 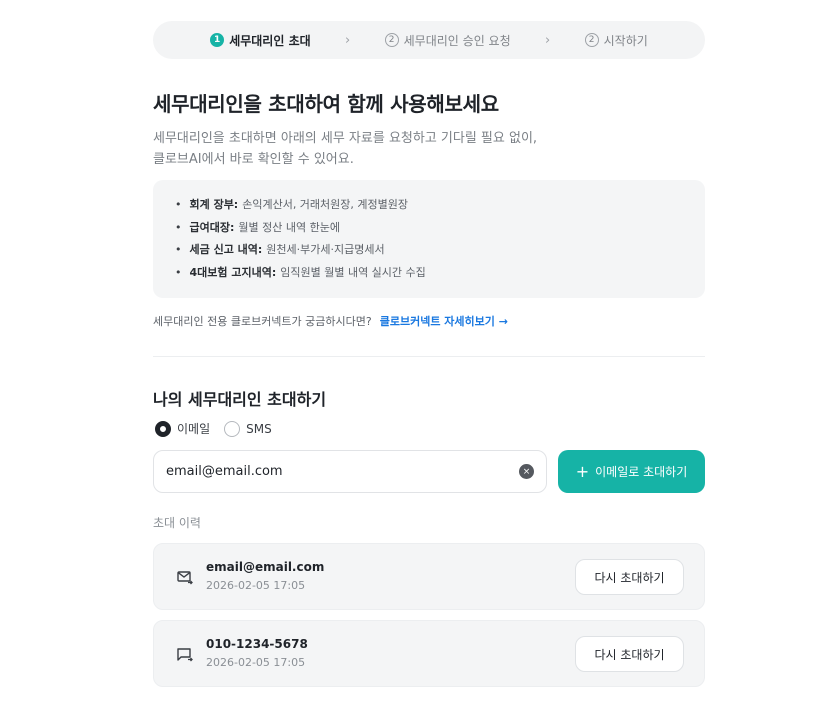 What do you see at coordinates (185, 578) in the screenshot?
I see `mail-sent-icon` at bounding box center [185, 578].